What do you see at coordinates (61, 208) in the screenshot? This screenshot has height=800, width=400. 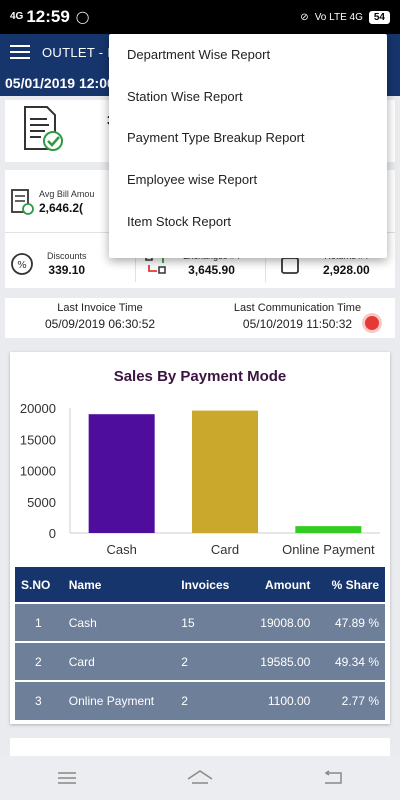 I see `avg-bill-value: 2,646.2(` at bounding box center [61, 208].